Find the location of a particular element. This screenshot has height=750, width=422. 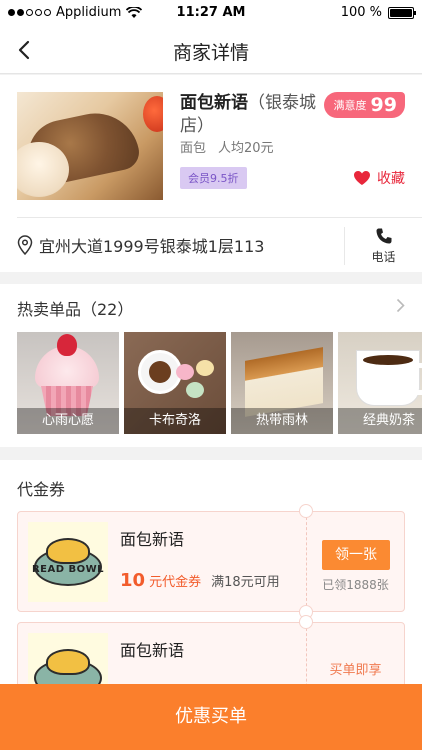

favorite-button: 收藏 is located at coordinates (379, 178).